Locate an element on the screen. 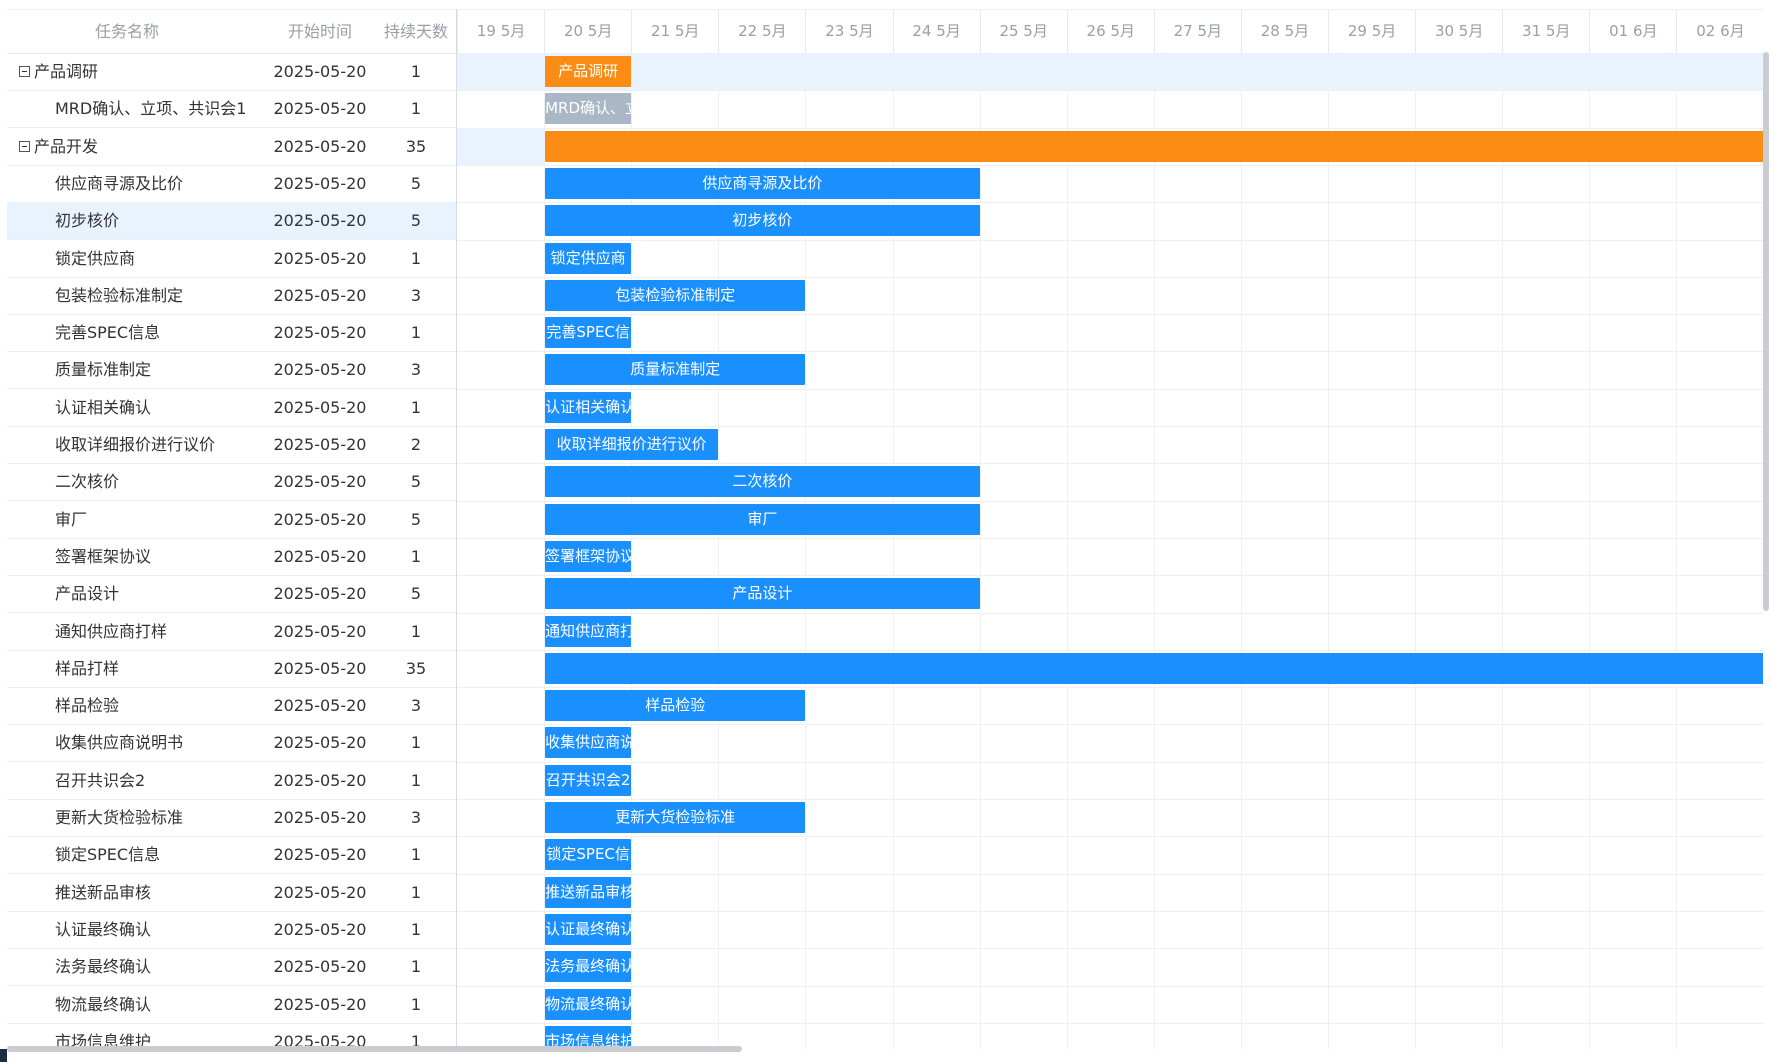 The height and width of the screenshot is (1062, 1773). task-name: 产品设计 is located at coordinates (87, 594).